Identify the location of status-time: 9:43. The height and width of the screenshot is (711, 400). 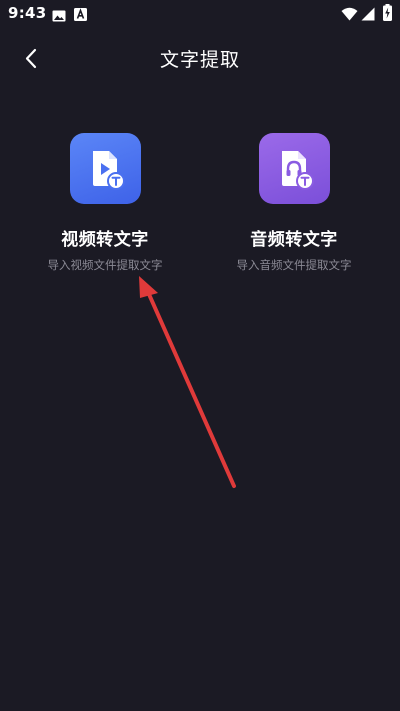
(27, 13).